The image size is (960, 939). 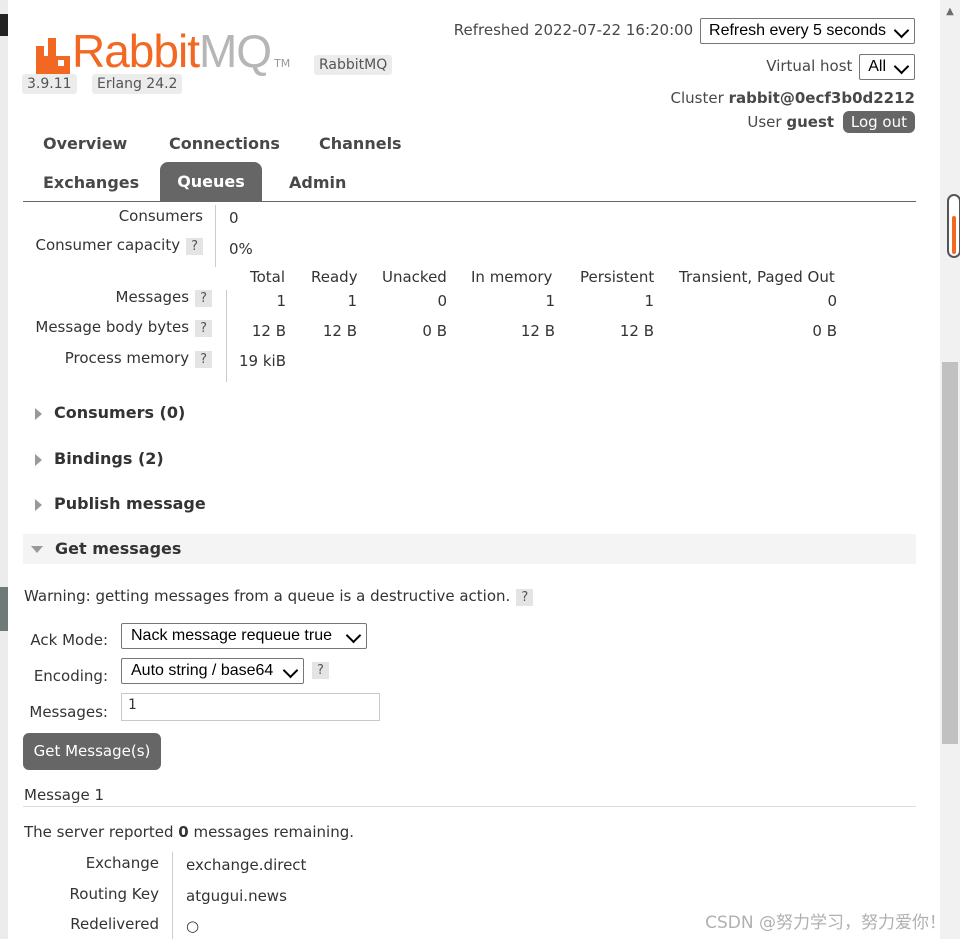 I want to click on redelivered-label: Redelivered, so click(x=114, y=924).